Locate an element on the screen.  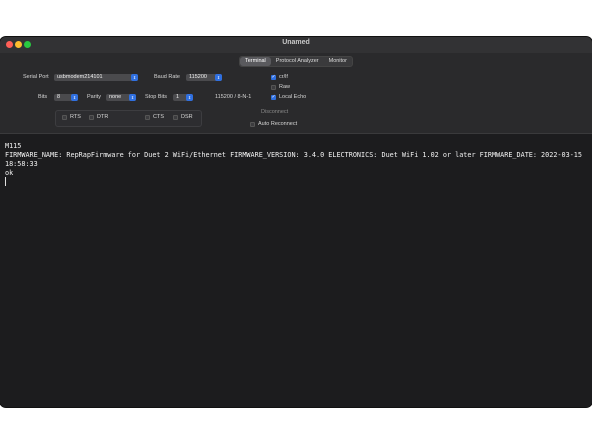
auto-reconnect-checkbox is located at coordinates (252, 124).